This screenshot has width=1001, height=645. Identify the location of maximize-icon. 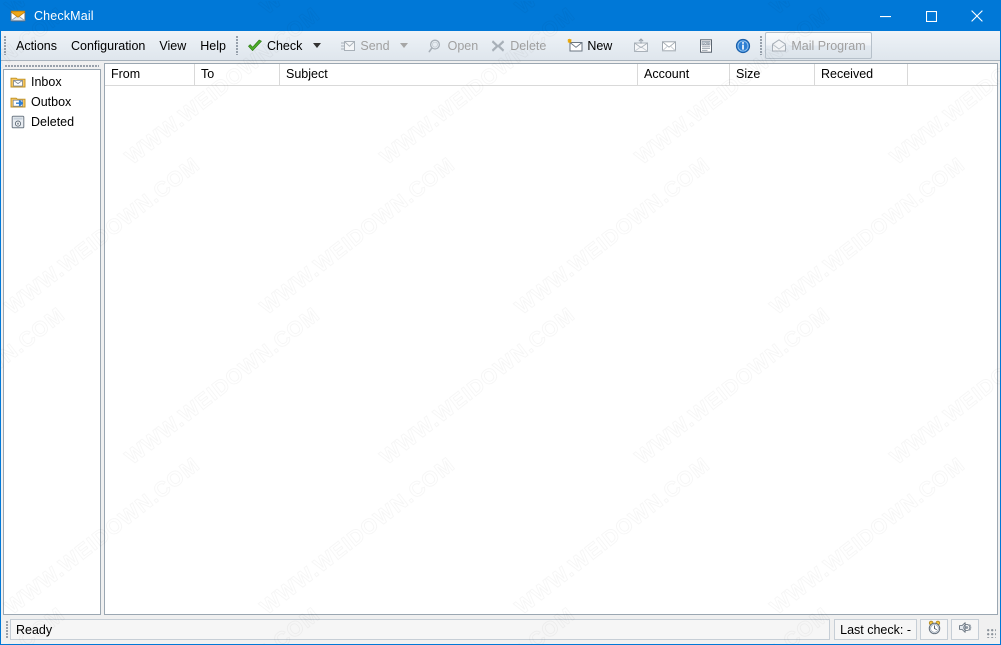
(931, 16).